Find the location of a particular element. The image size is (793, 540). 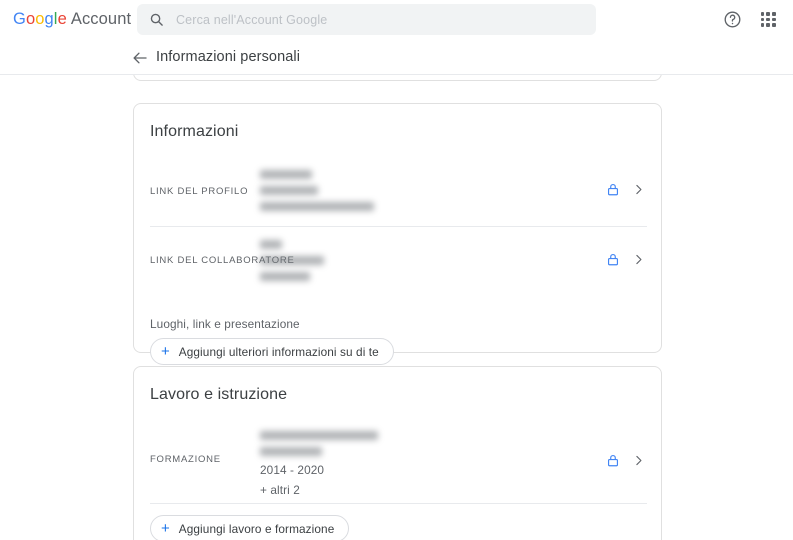

header-divider is located at coordinates (396, 74).